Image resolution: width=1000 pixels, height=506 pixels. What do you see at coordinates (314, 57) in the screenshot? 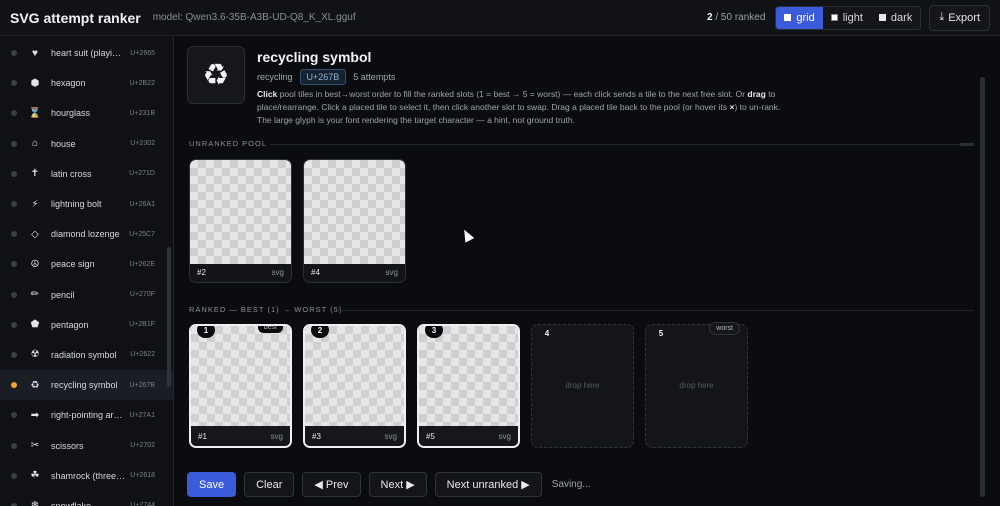
I see `page-title: recycling symbol` at bounding box center [314, 57].